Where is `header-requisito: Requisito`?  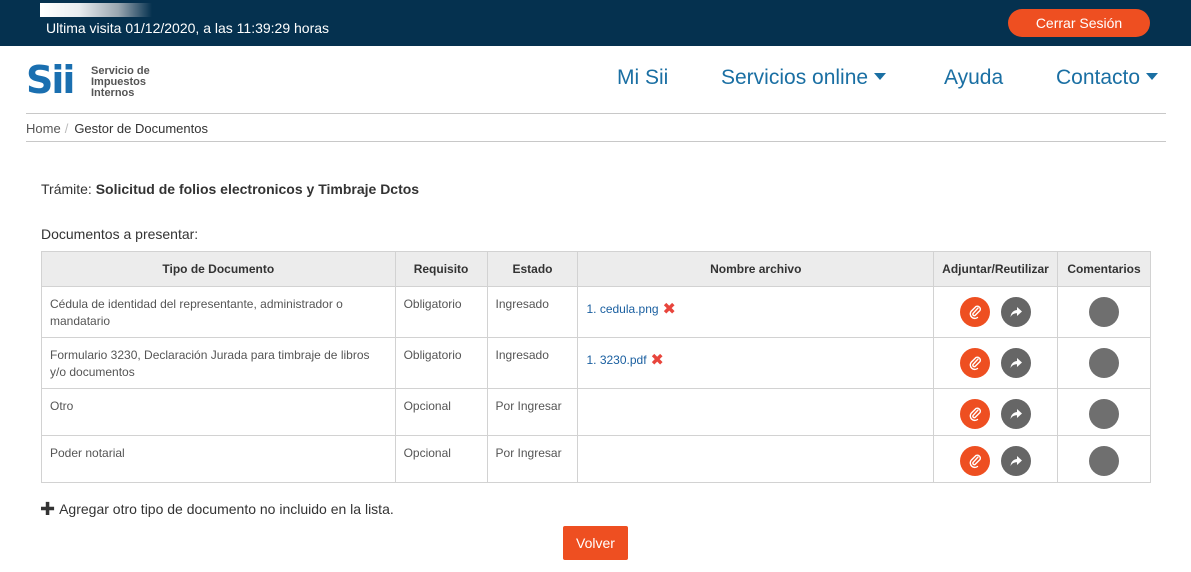
header-requisito: Requisito is located at coordinates (441, 269).